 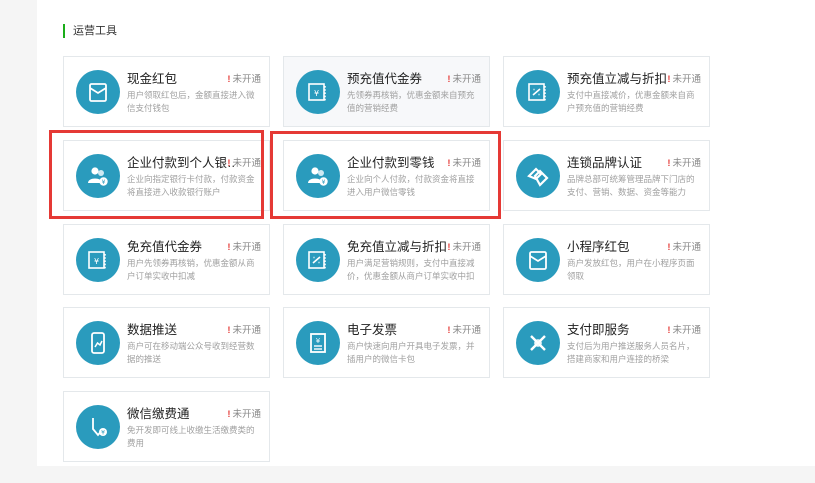 I want to click on tool-card: 支付即服务! 未开通 支付后为用户推送服务人员名片，搭建商家和用户连接的桥梁, so click(x=606, y=342).